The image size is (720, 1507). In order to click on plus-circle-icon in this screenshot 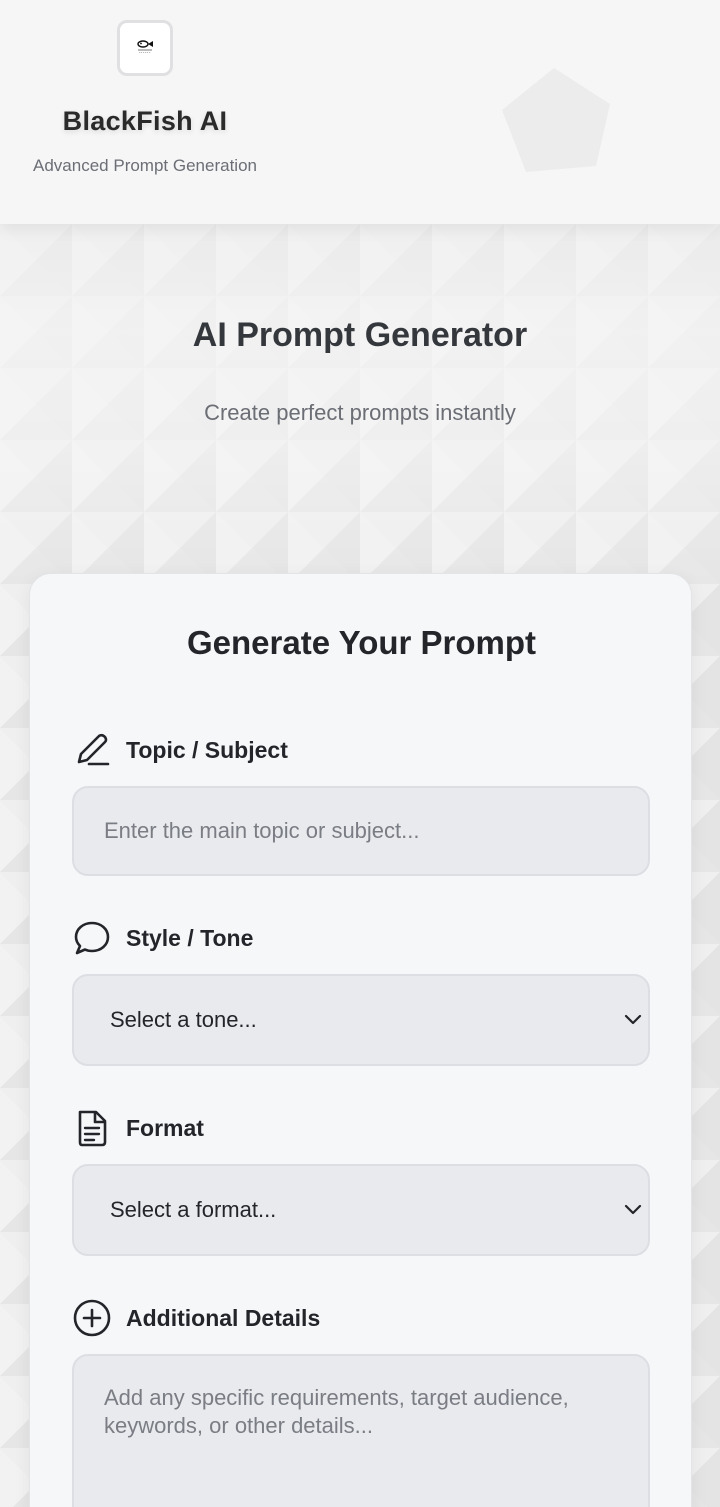, I will do `click(92, 1318)`.